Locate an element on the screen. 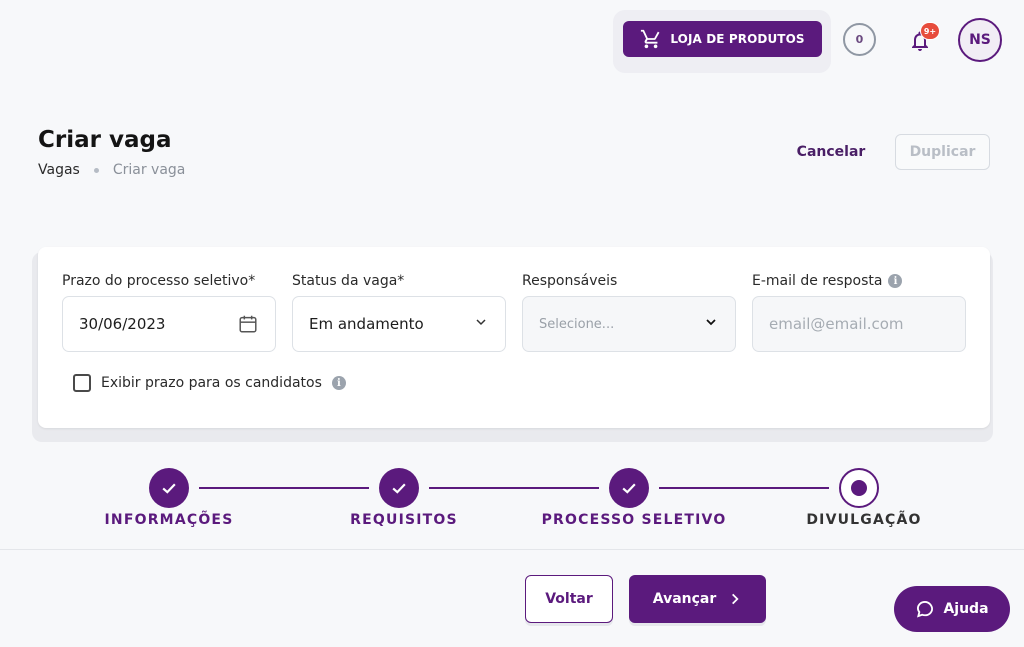 This screenshot has width=1024, height=647. step-label-processo-seletivo: PROCESSO SELETIVO is located at coordinates (634, 520).